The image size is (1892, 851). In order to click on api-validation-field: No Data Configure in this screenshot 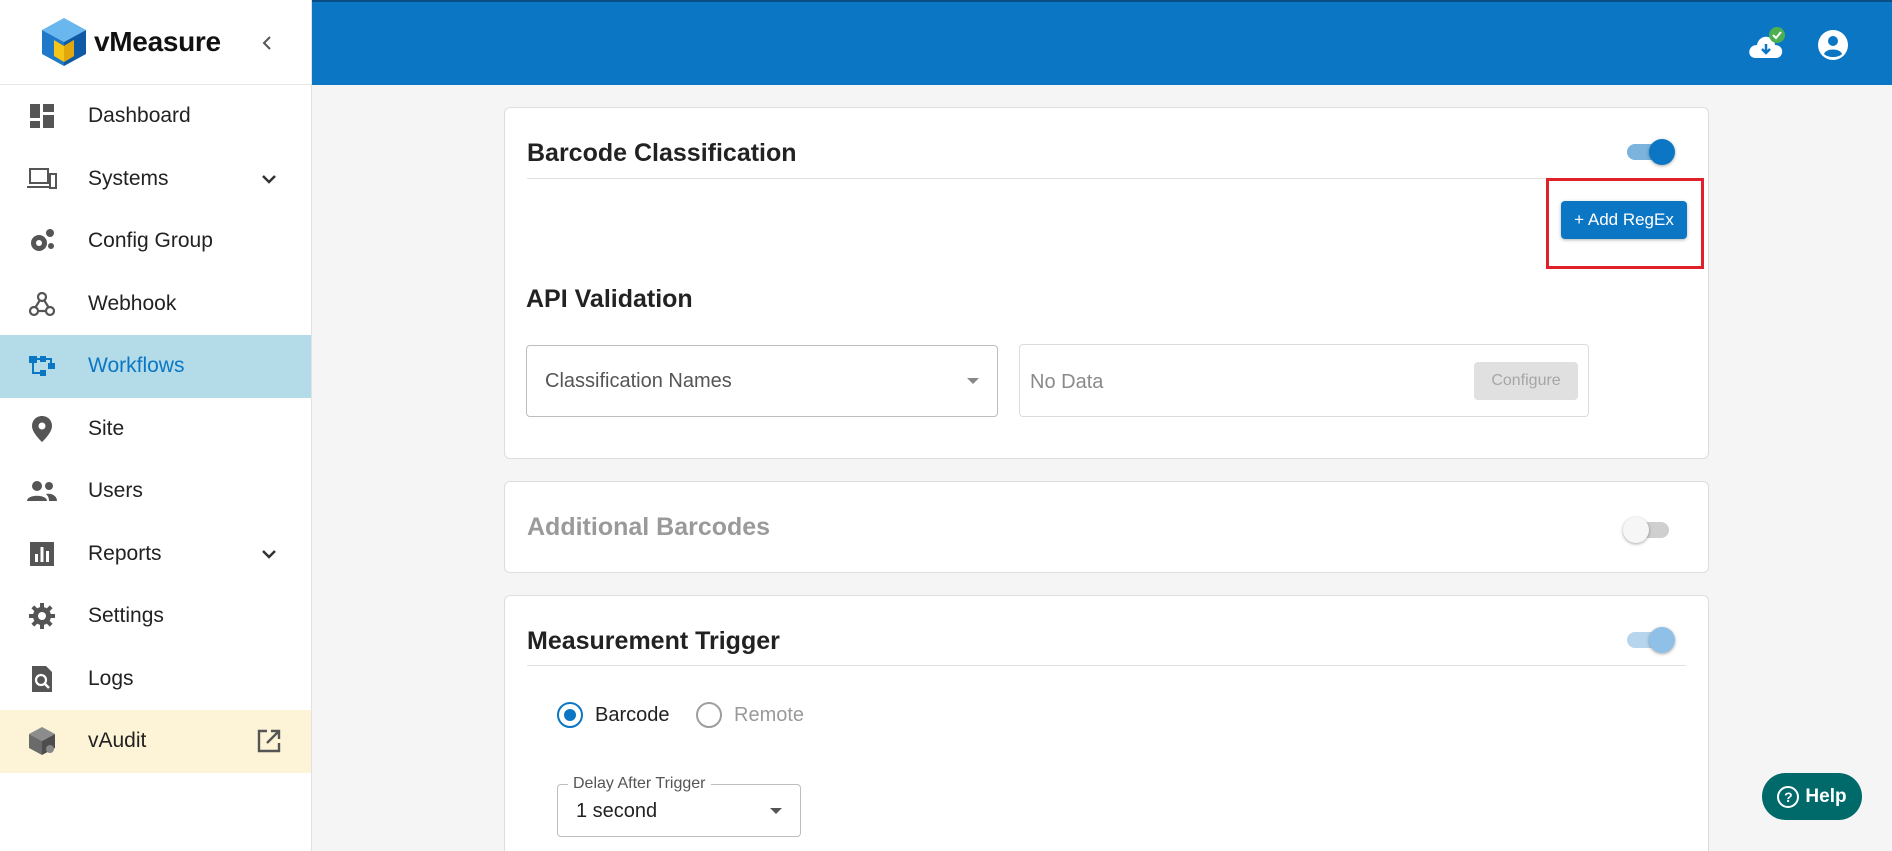, I will do `click(1304, 380)`.